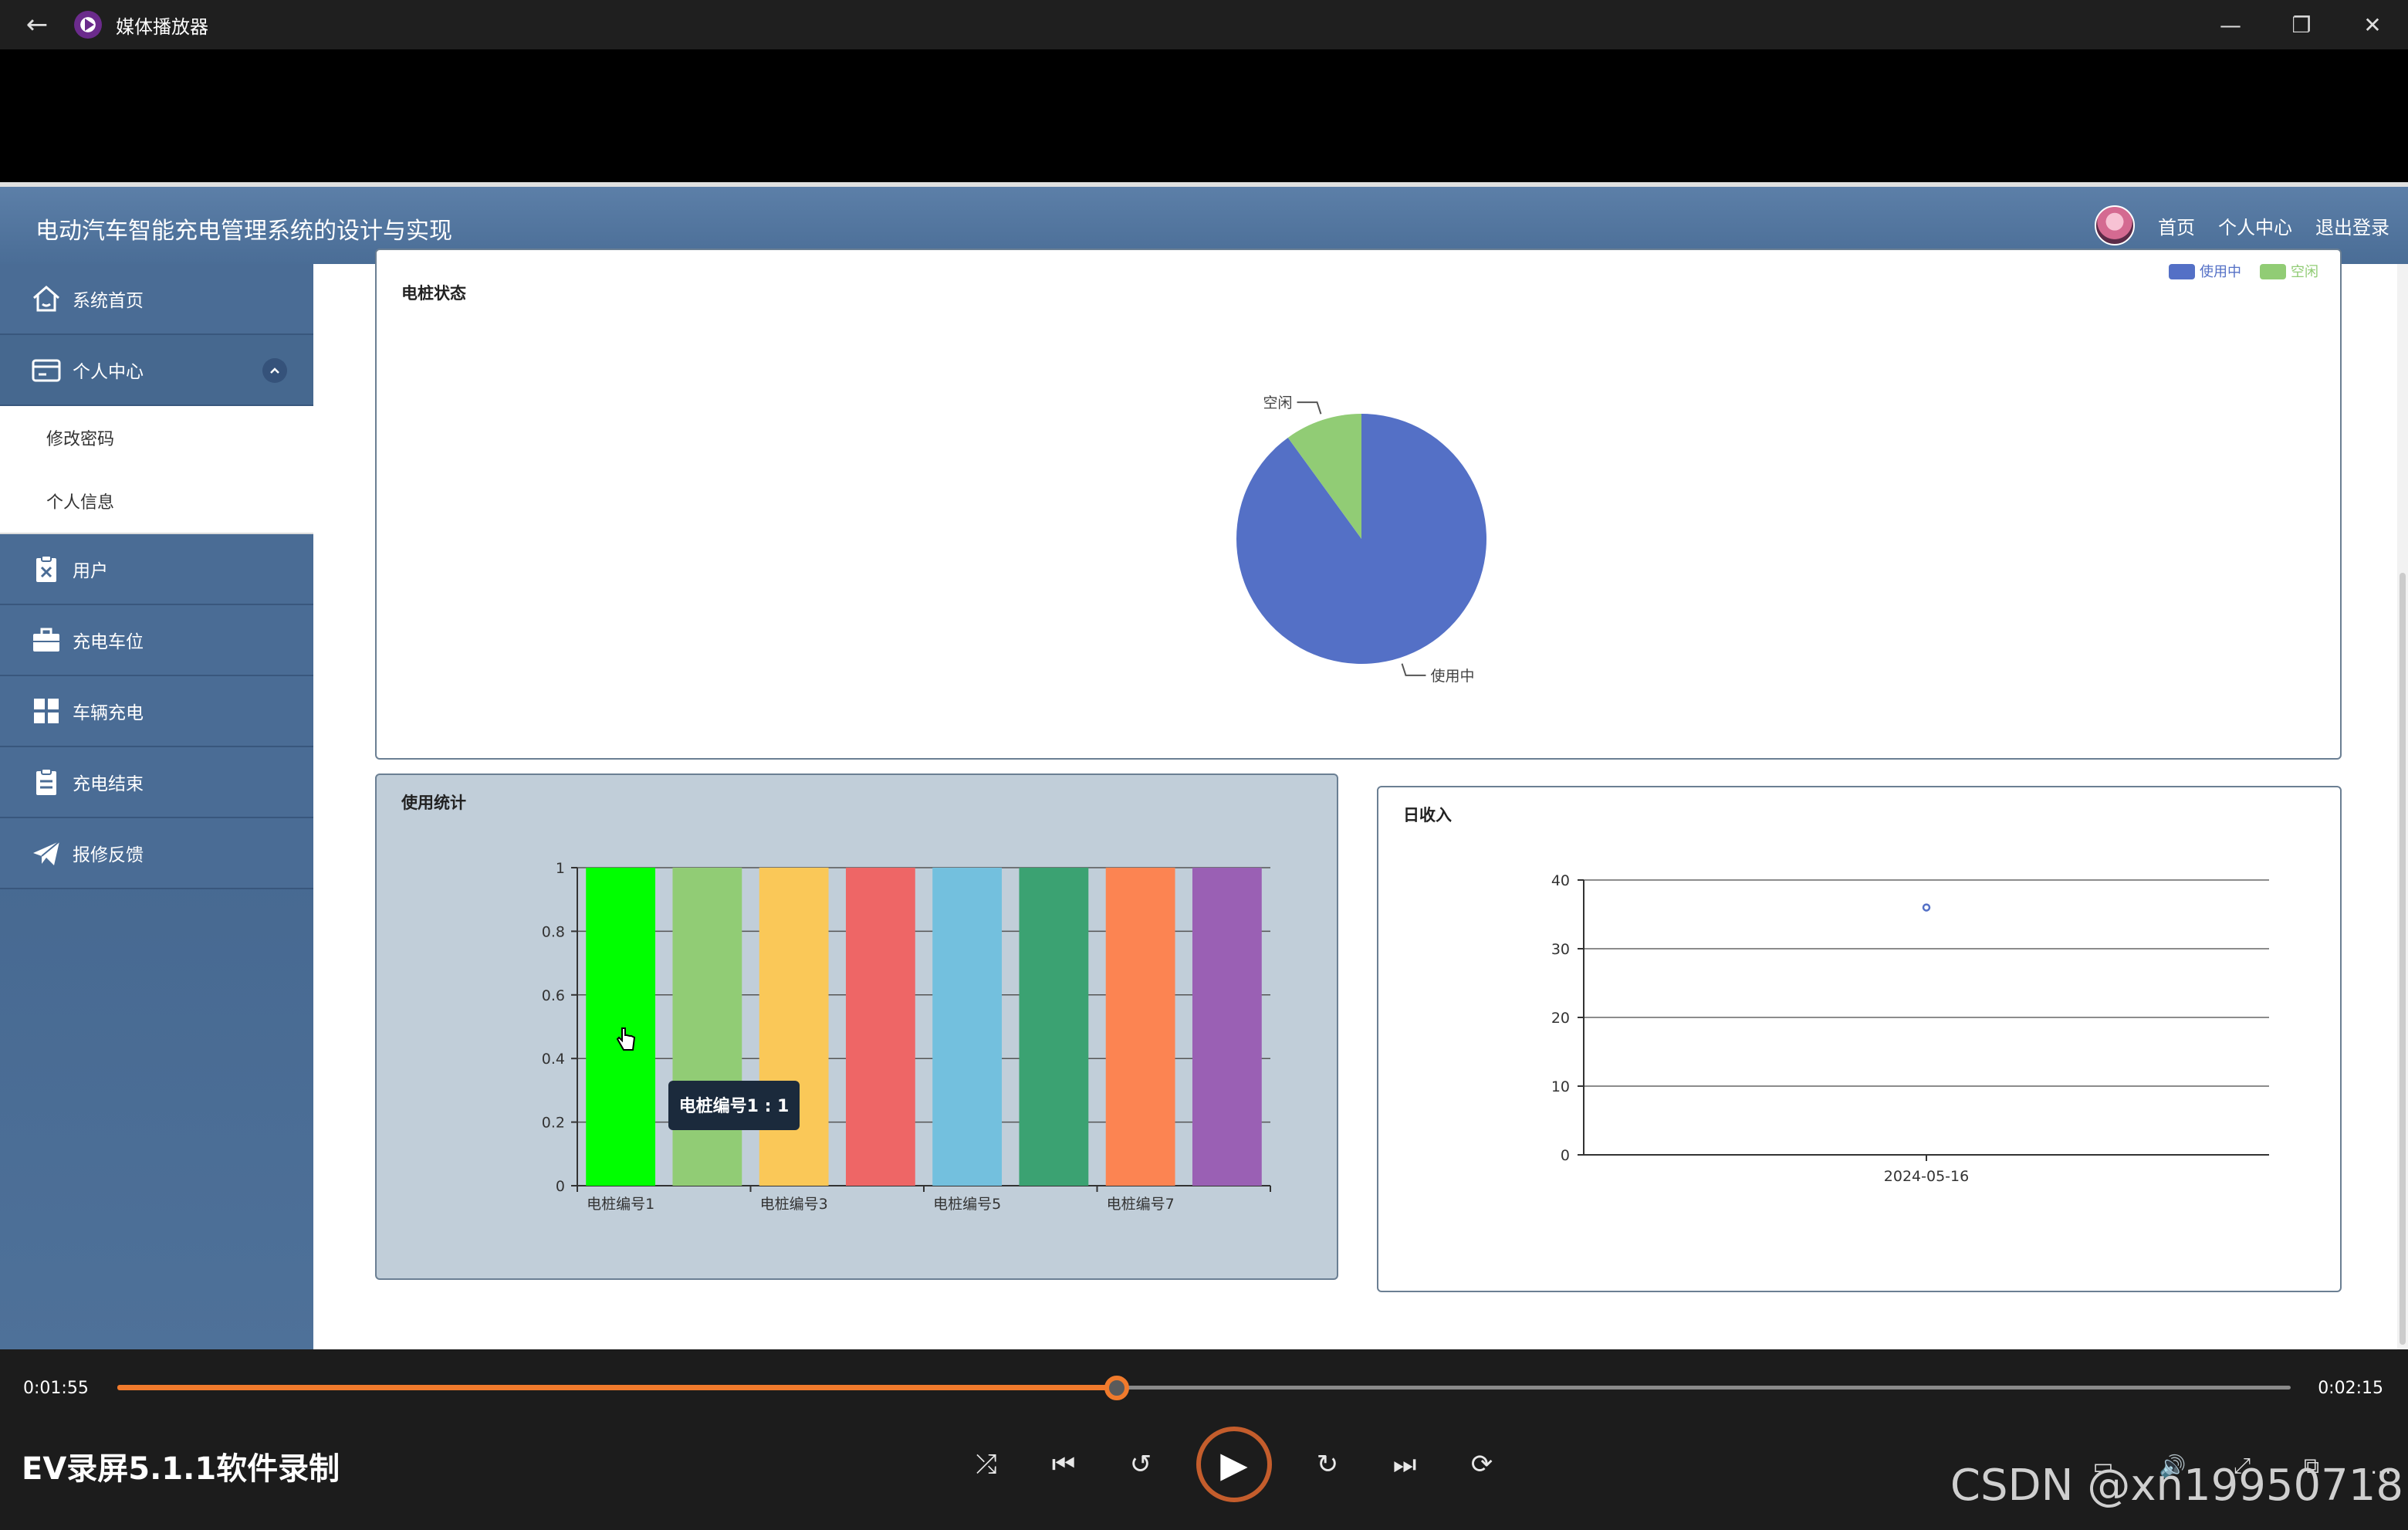 The width and height of the screenshot is (2408, 1530). Describe the element at coordinates (46, 640) in the screenshot. I see `briefcase-icon` at that location.